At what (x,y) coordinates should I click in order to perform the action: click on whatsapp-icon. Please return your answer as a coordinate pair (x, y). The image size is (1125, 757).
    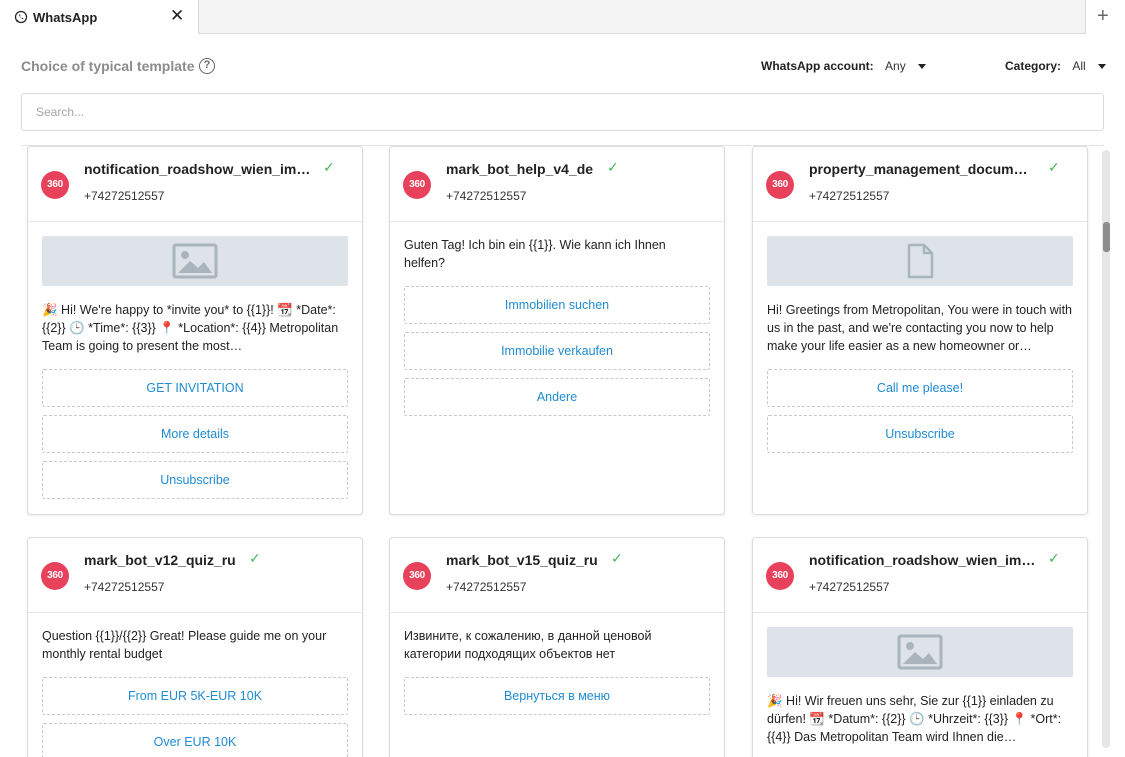
    Looking at the image, I should click on (21, 17).